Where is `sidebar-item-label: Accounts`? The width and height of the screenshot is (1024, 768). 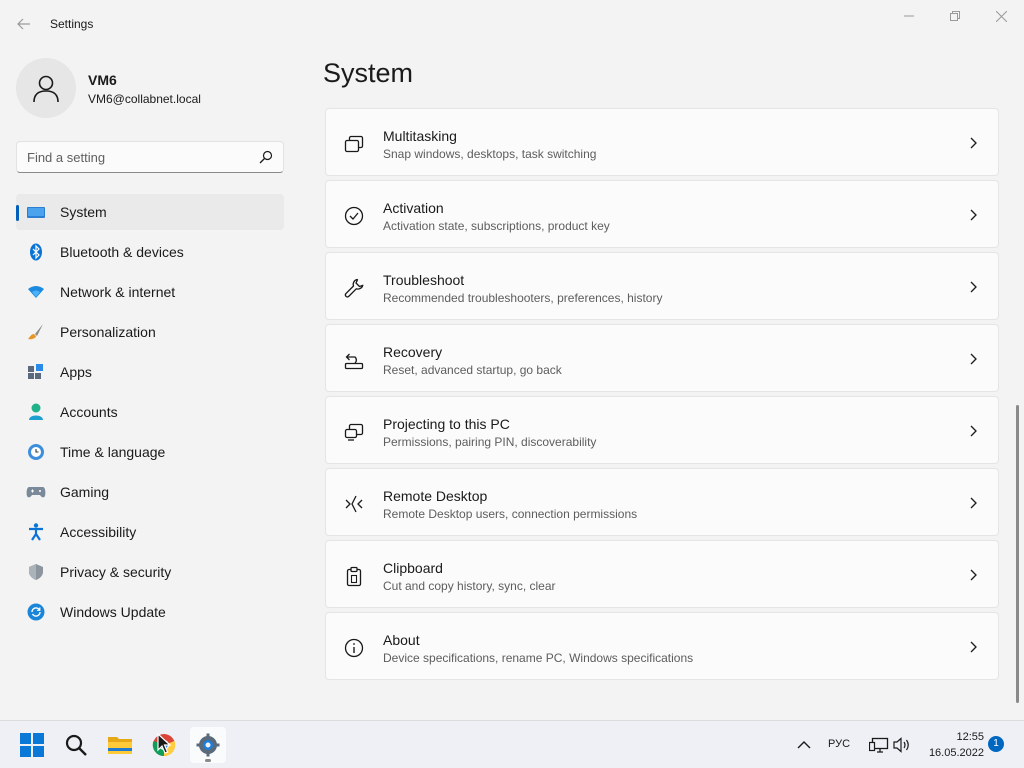 sidebar-item-label: Accounts is located at coordinates (89, 412).